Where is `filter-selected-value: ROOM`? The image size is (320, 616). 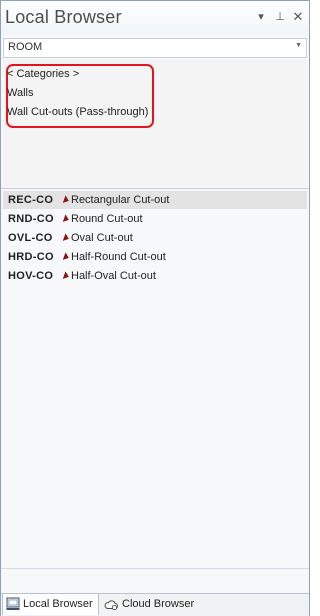 filter-selected-value: ROOM is located at coordinates (25, 47).